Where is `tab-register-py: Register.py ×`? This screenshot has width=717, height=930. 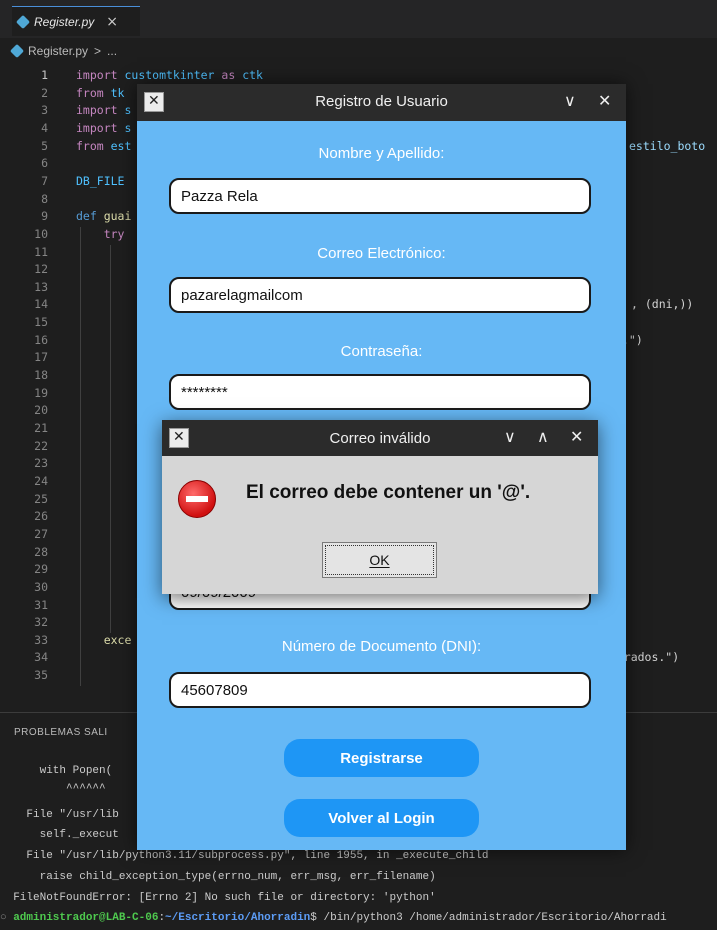
tab-register-py: Register.py × is located at coordinates (76, 21).